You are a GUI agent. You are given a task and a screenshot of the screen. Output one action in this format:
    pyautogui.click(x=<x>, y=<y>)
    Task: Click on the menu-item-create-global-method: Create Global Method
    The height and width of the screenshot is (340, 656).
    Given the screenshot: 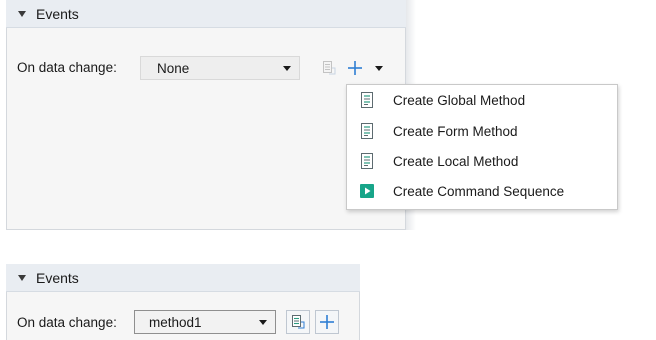 What is the action you would take?
    pyautogui.click(x=482, y=100)
    